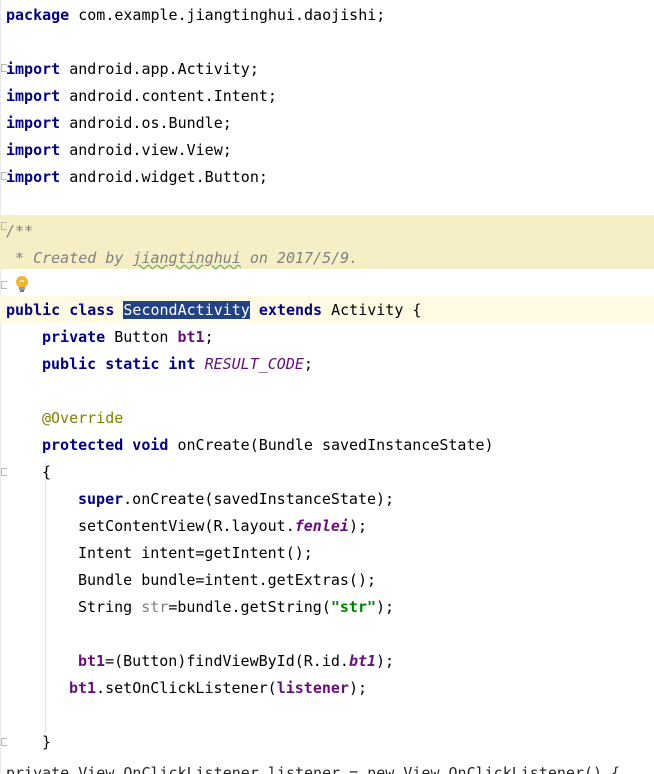 The height and width of the screenshot is (774, 654). Describe the element at coordinates (259, 499) in the screenshot. I see `statement-text: .onCreate(savedInstanceState);` at that location.